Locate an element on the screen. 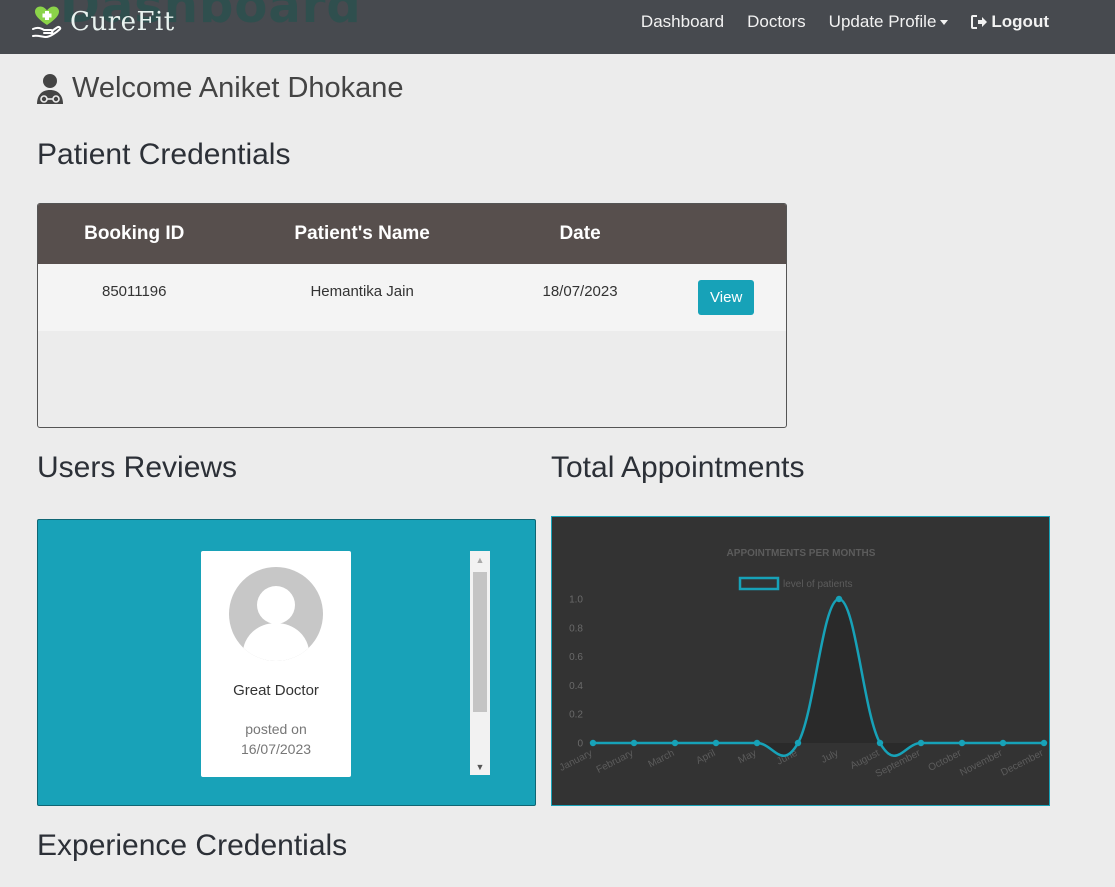  y-tick-label: 0.2 is located at coordinates (576, 715).